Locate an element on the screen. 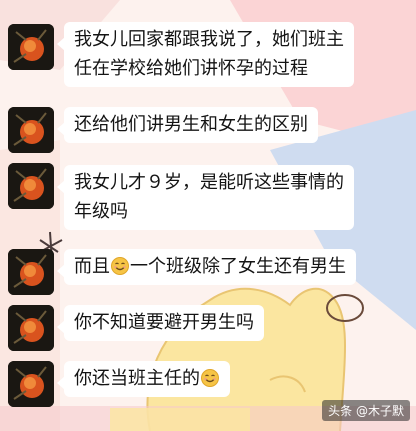 Image resolution: width=416 pixels, height=431 pixels. message-text: 还给他们讲男生和女生的区别 is located at coordinates (191, 124).